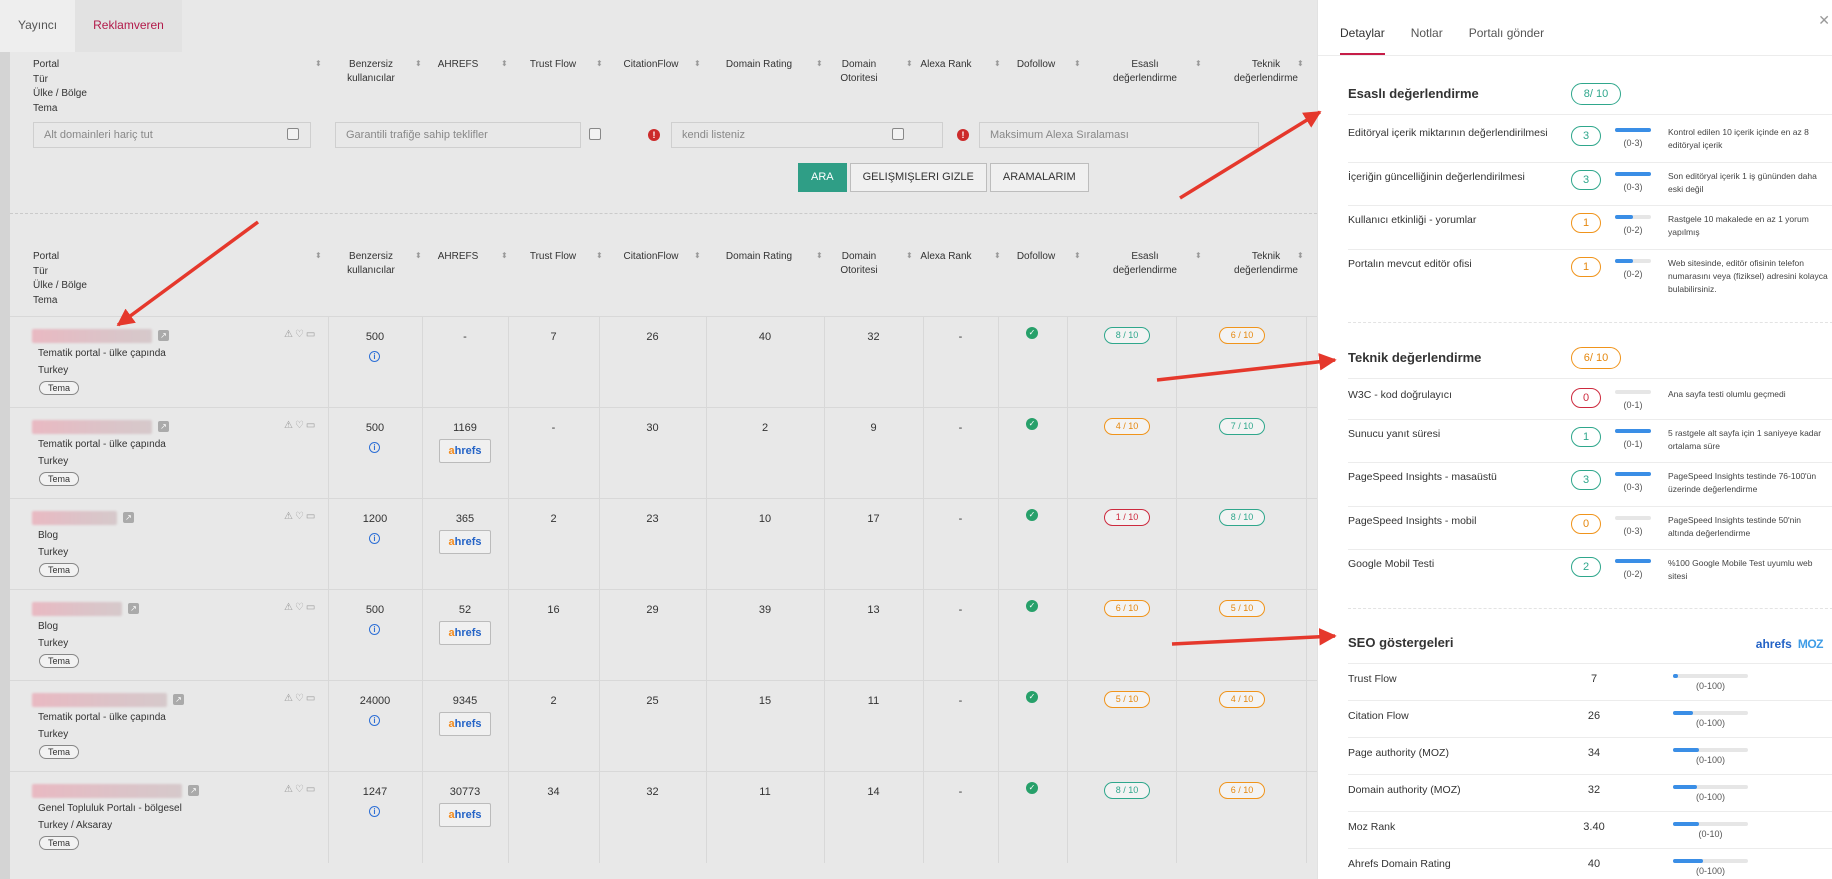 The width and height of the screenshot is (1832, 879). Describe the element at coordinates (1127, 608) in the screenshot. I see `esasli-score-pill: 6 / 10` at that location.